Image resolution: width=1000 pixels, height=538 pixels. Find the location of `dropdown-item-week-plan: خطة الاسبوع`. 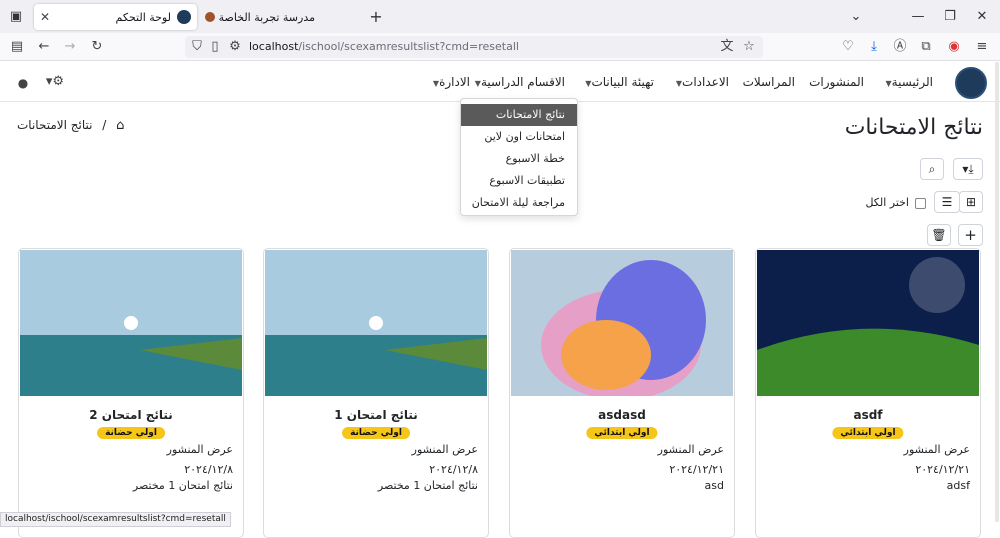

dropdown-item-week-plan: خطة الاسبوع is located at coordinates (519, 159).